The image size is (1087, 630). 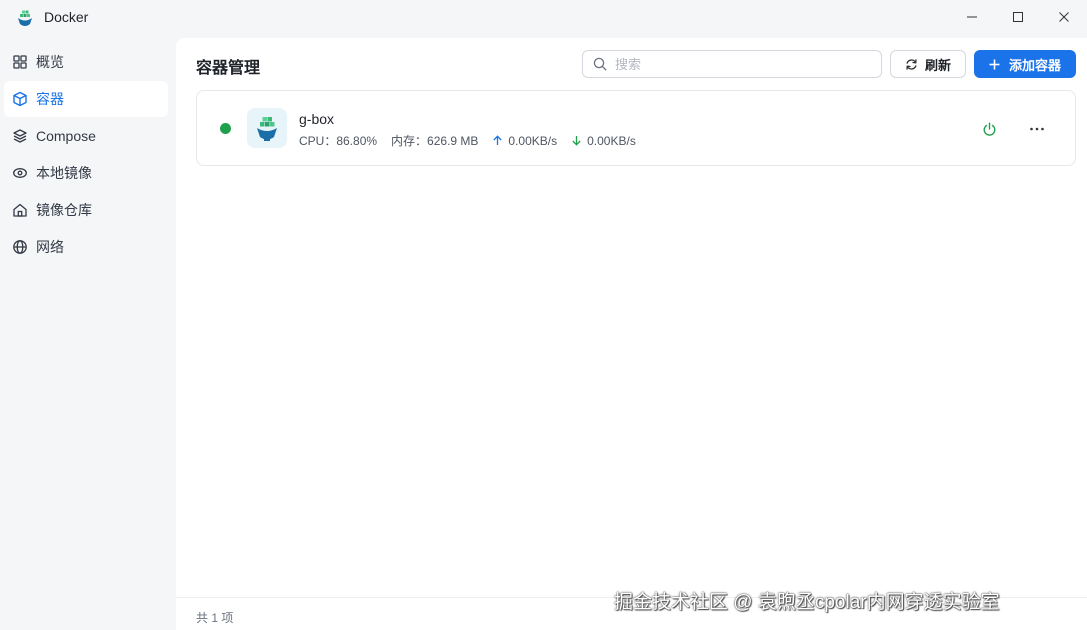 I want to click on maximize-button, so click(x=1018, y=17).